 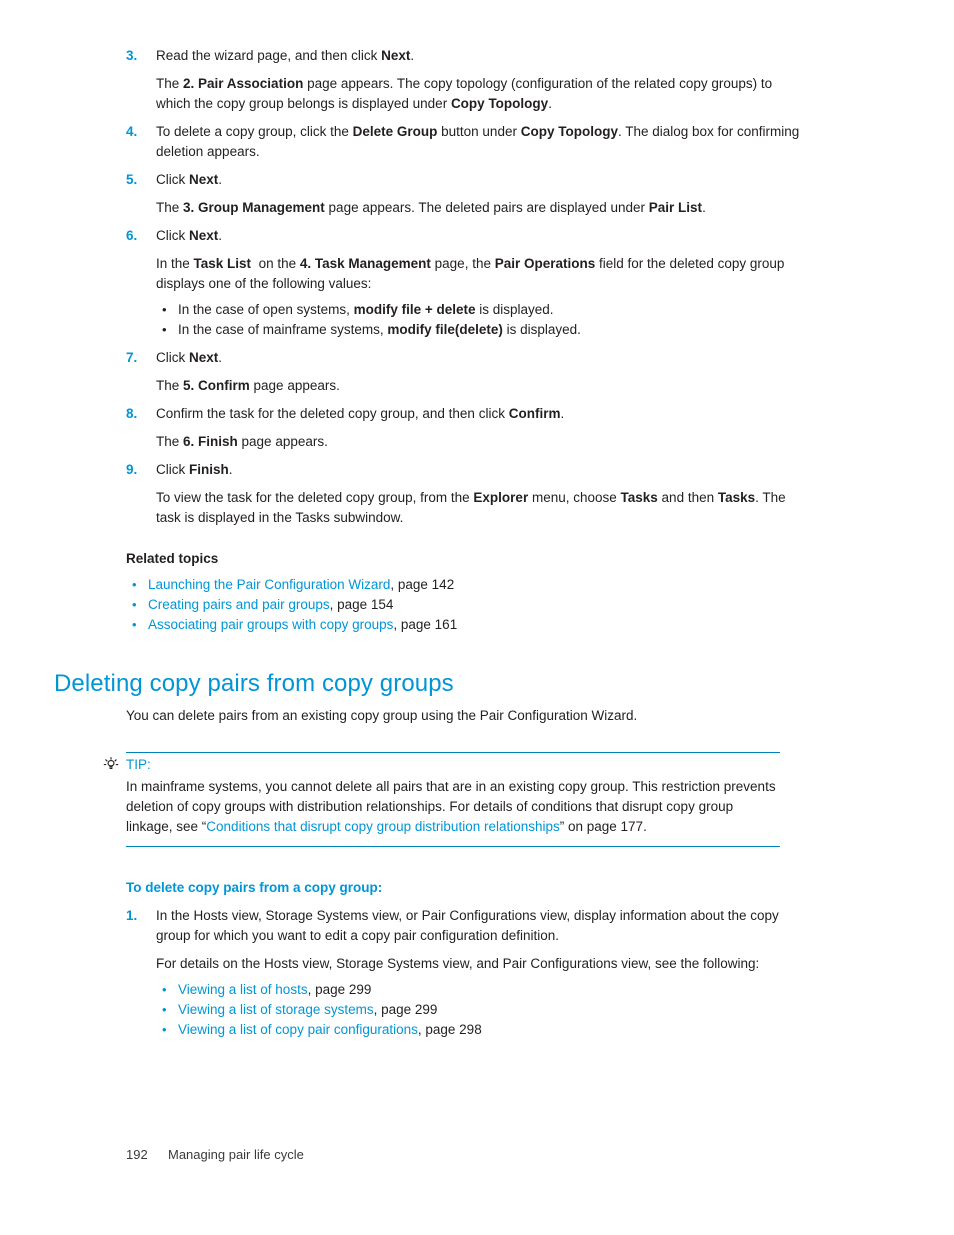 What do you see at coordinates (254, 887) in the screenshot?
I see `procedure-heading: To delete copy pairs from a copy group:` at bounding box center [254, 887].